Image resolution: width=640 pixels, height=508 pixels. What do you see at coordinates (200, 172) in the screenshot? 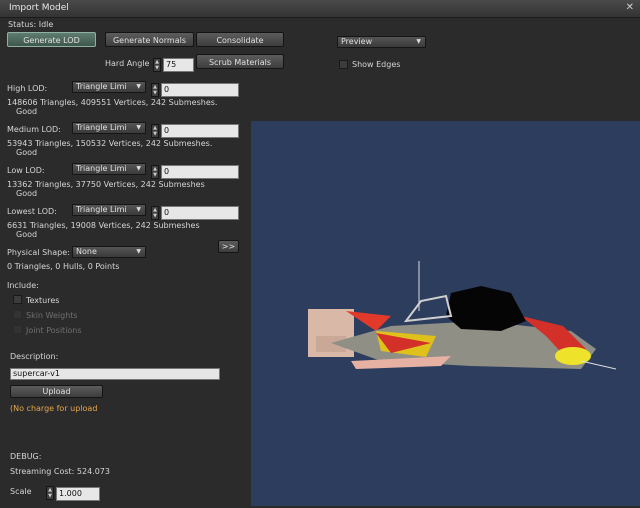
I see `lod-input-low: 0` at bounding box center [200, 172].